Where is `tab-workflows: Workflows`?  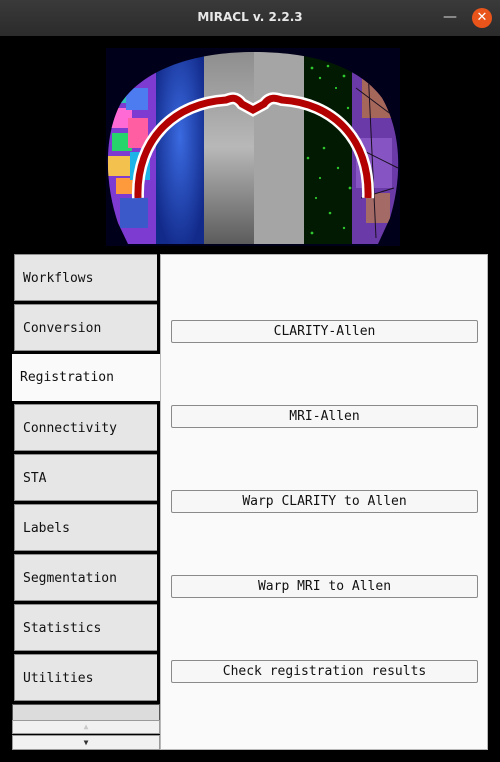
tab-workflows: Workflows is located at coordinates (85, 277).